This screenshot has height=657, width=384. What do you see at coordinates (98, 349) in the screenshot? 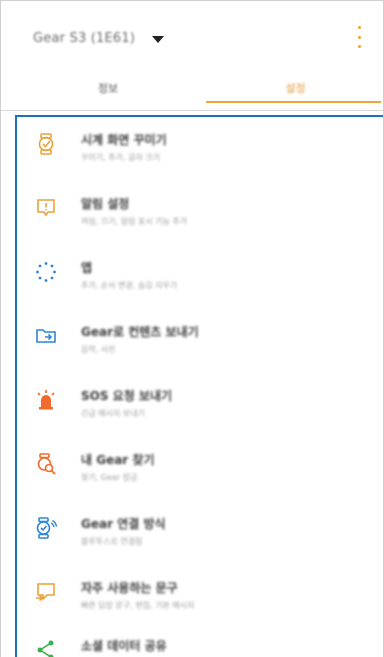
I see `item-subtitle: 음악, 사진` at bounding box center [98, 349].